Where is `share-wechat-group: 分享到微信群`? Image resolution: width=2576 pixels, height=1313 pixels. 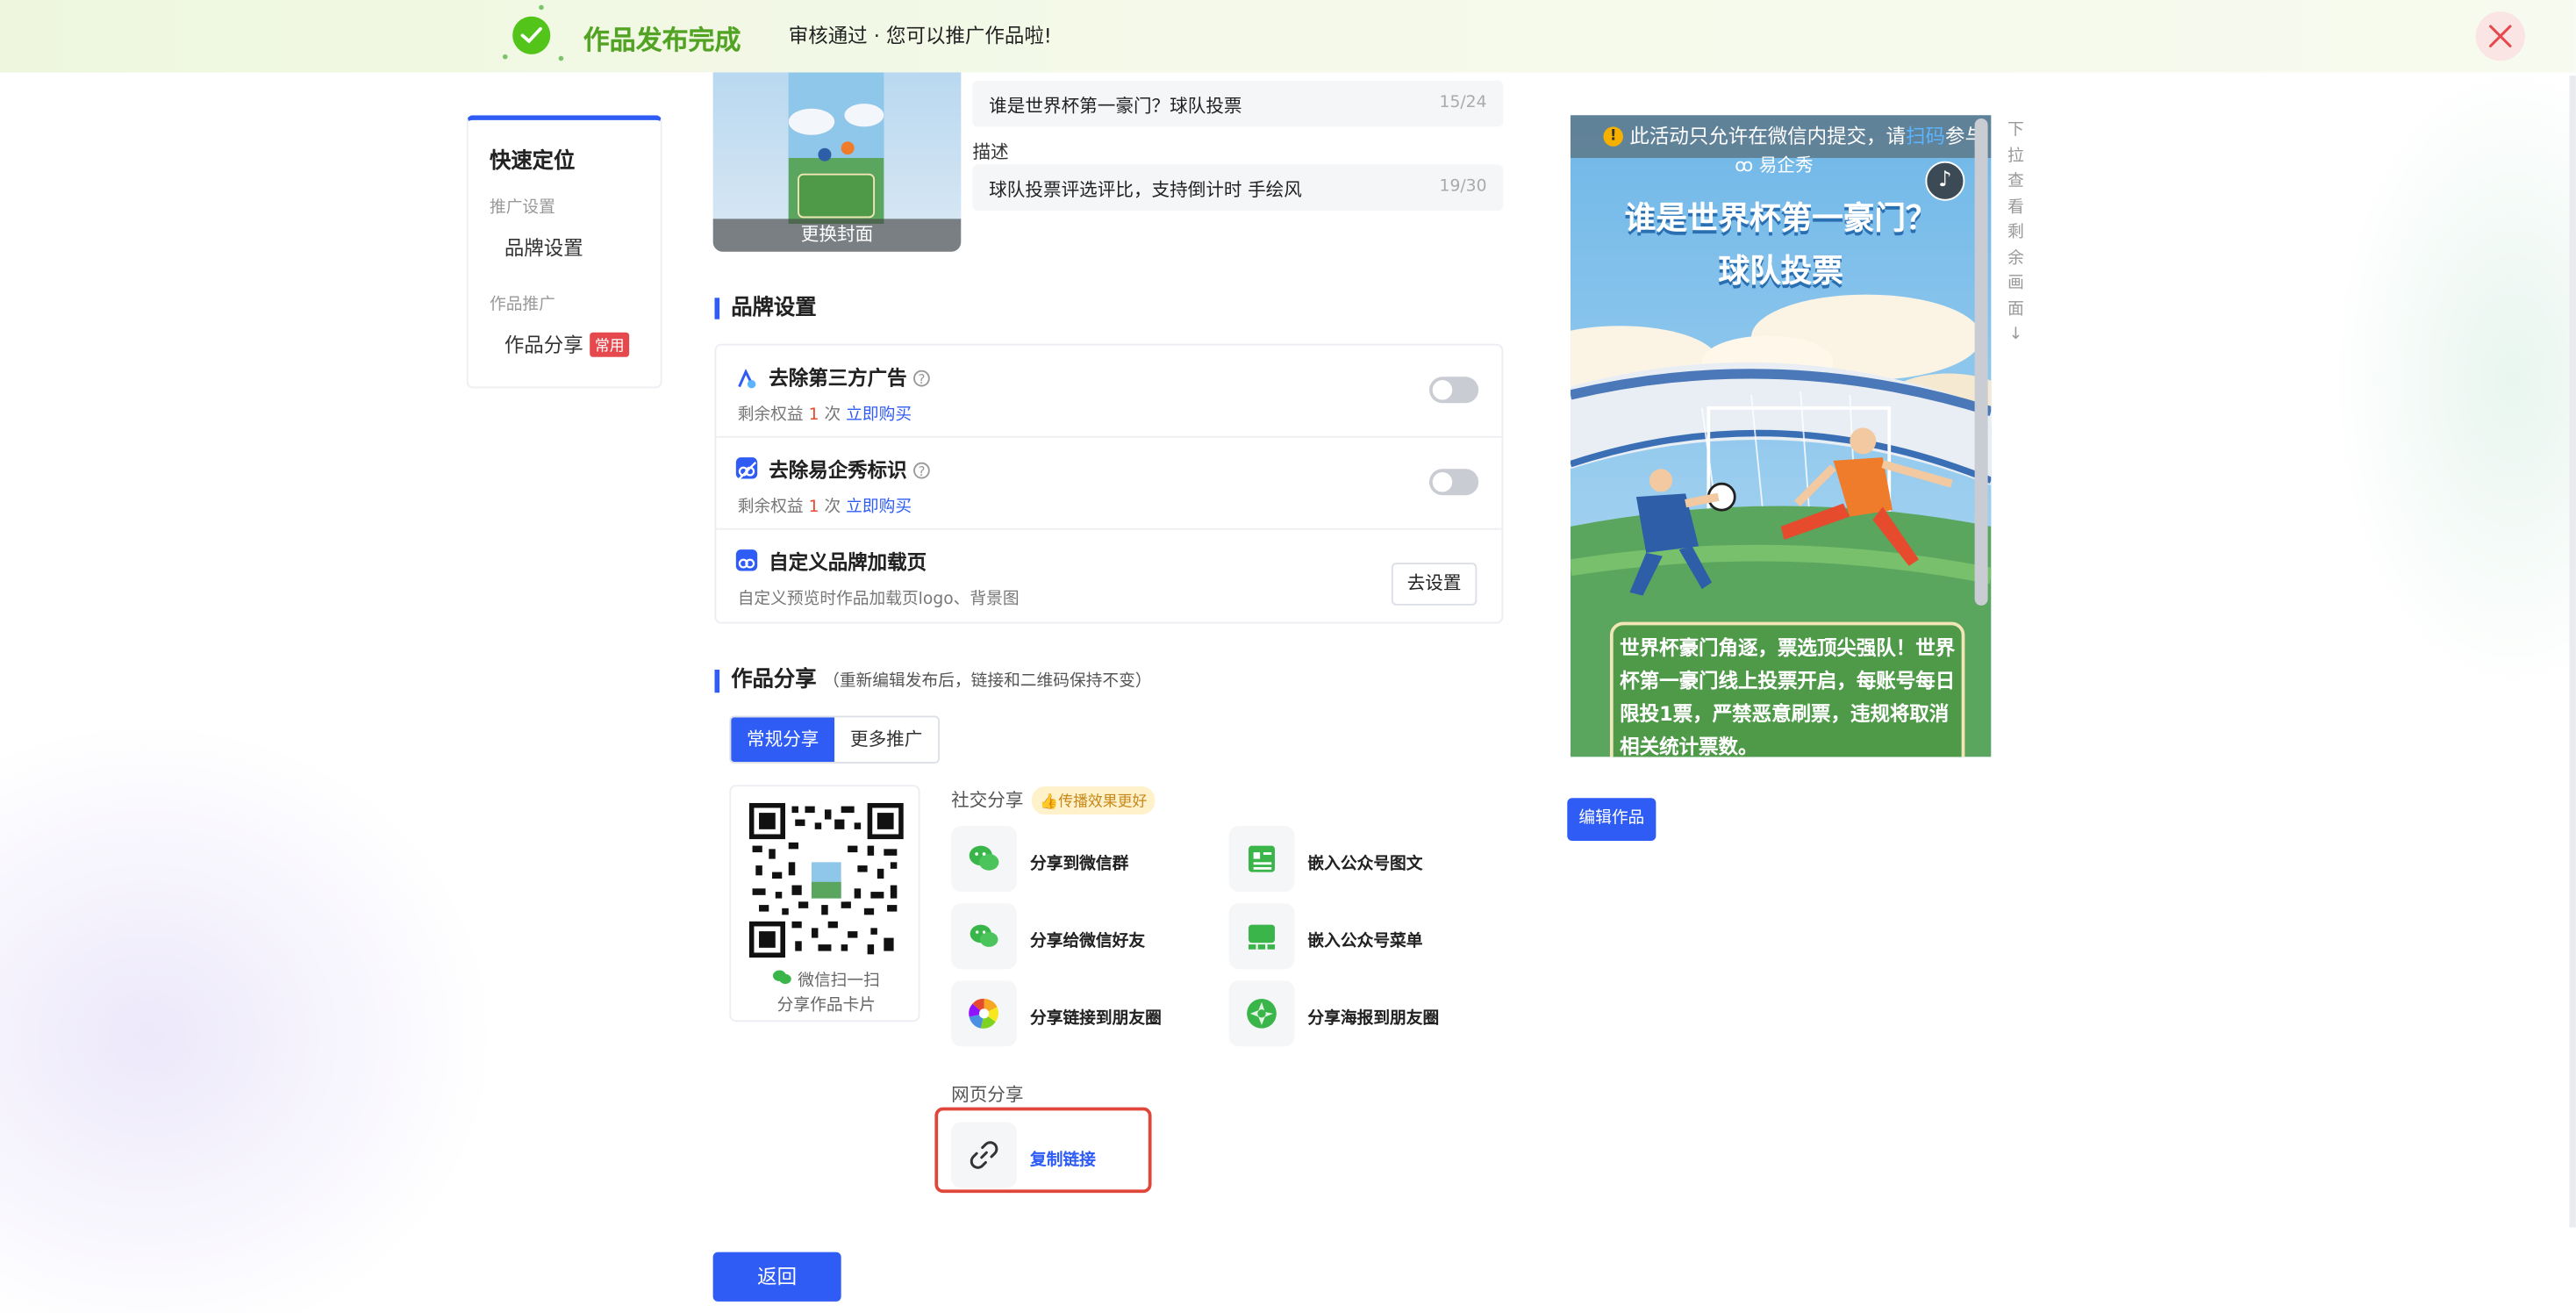
share-wechat-group: 分享到微信群 is located at coordinates (1082, 859).